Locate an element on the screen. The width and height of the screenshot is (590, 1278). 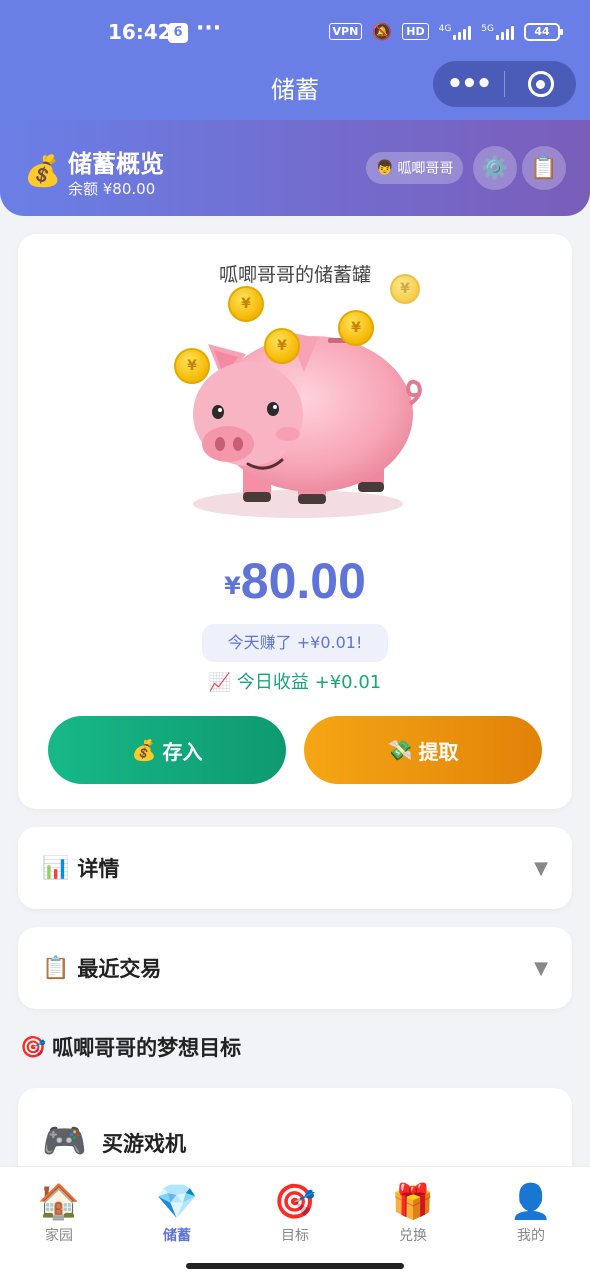
user-switch-button: 👦 呱唧哥哥 is located at coordinates (415, 168).